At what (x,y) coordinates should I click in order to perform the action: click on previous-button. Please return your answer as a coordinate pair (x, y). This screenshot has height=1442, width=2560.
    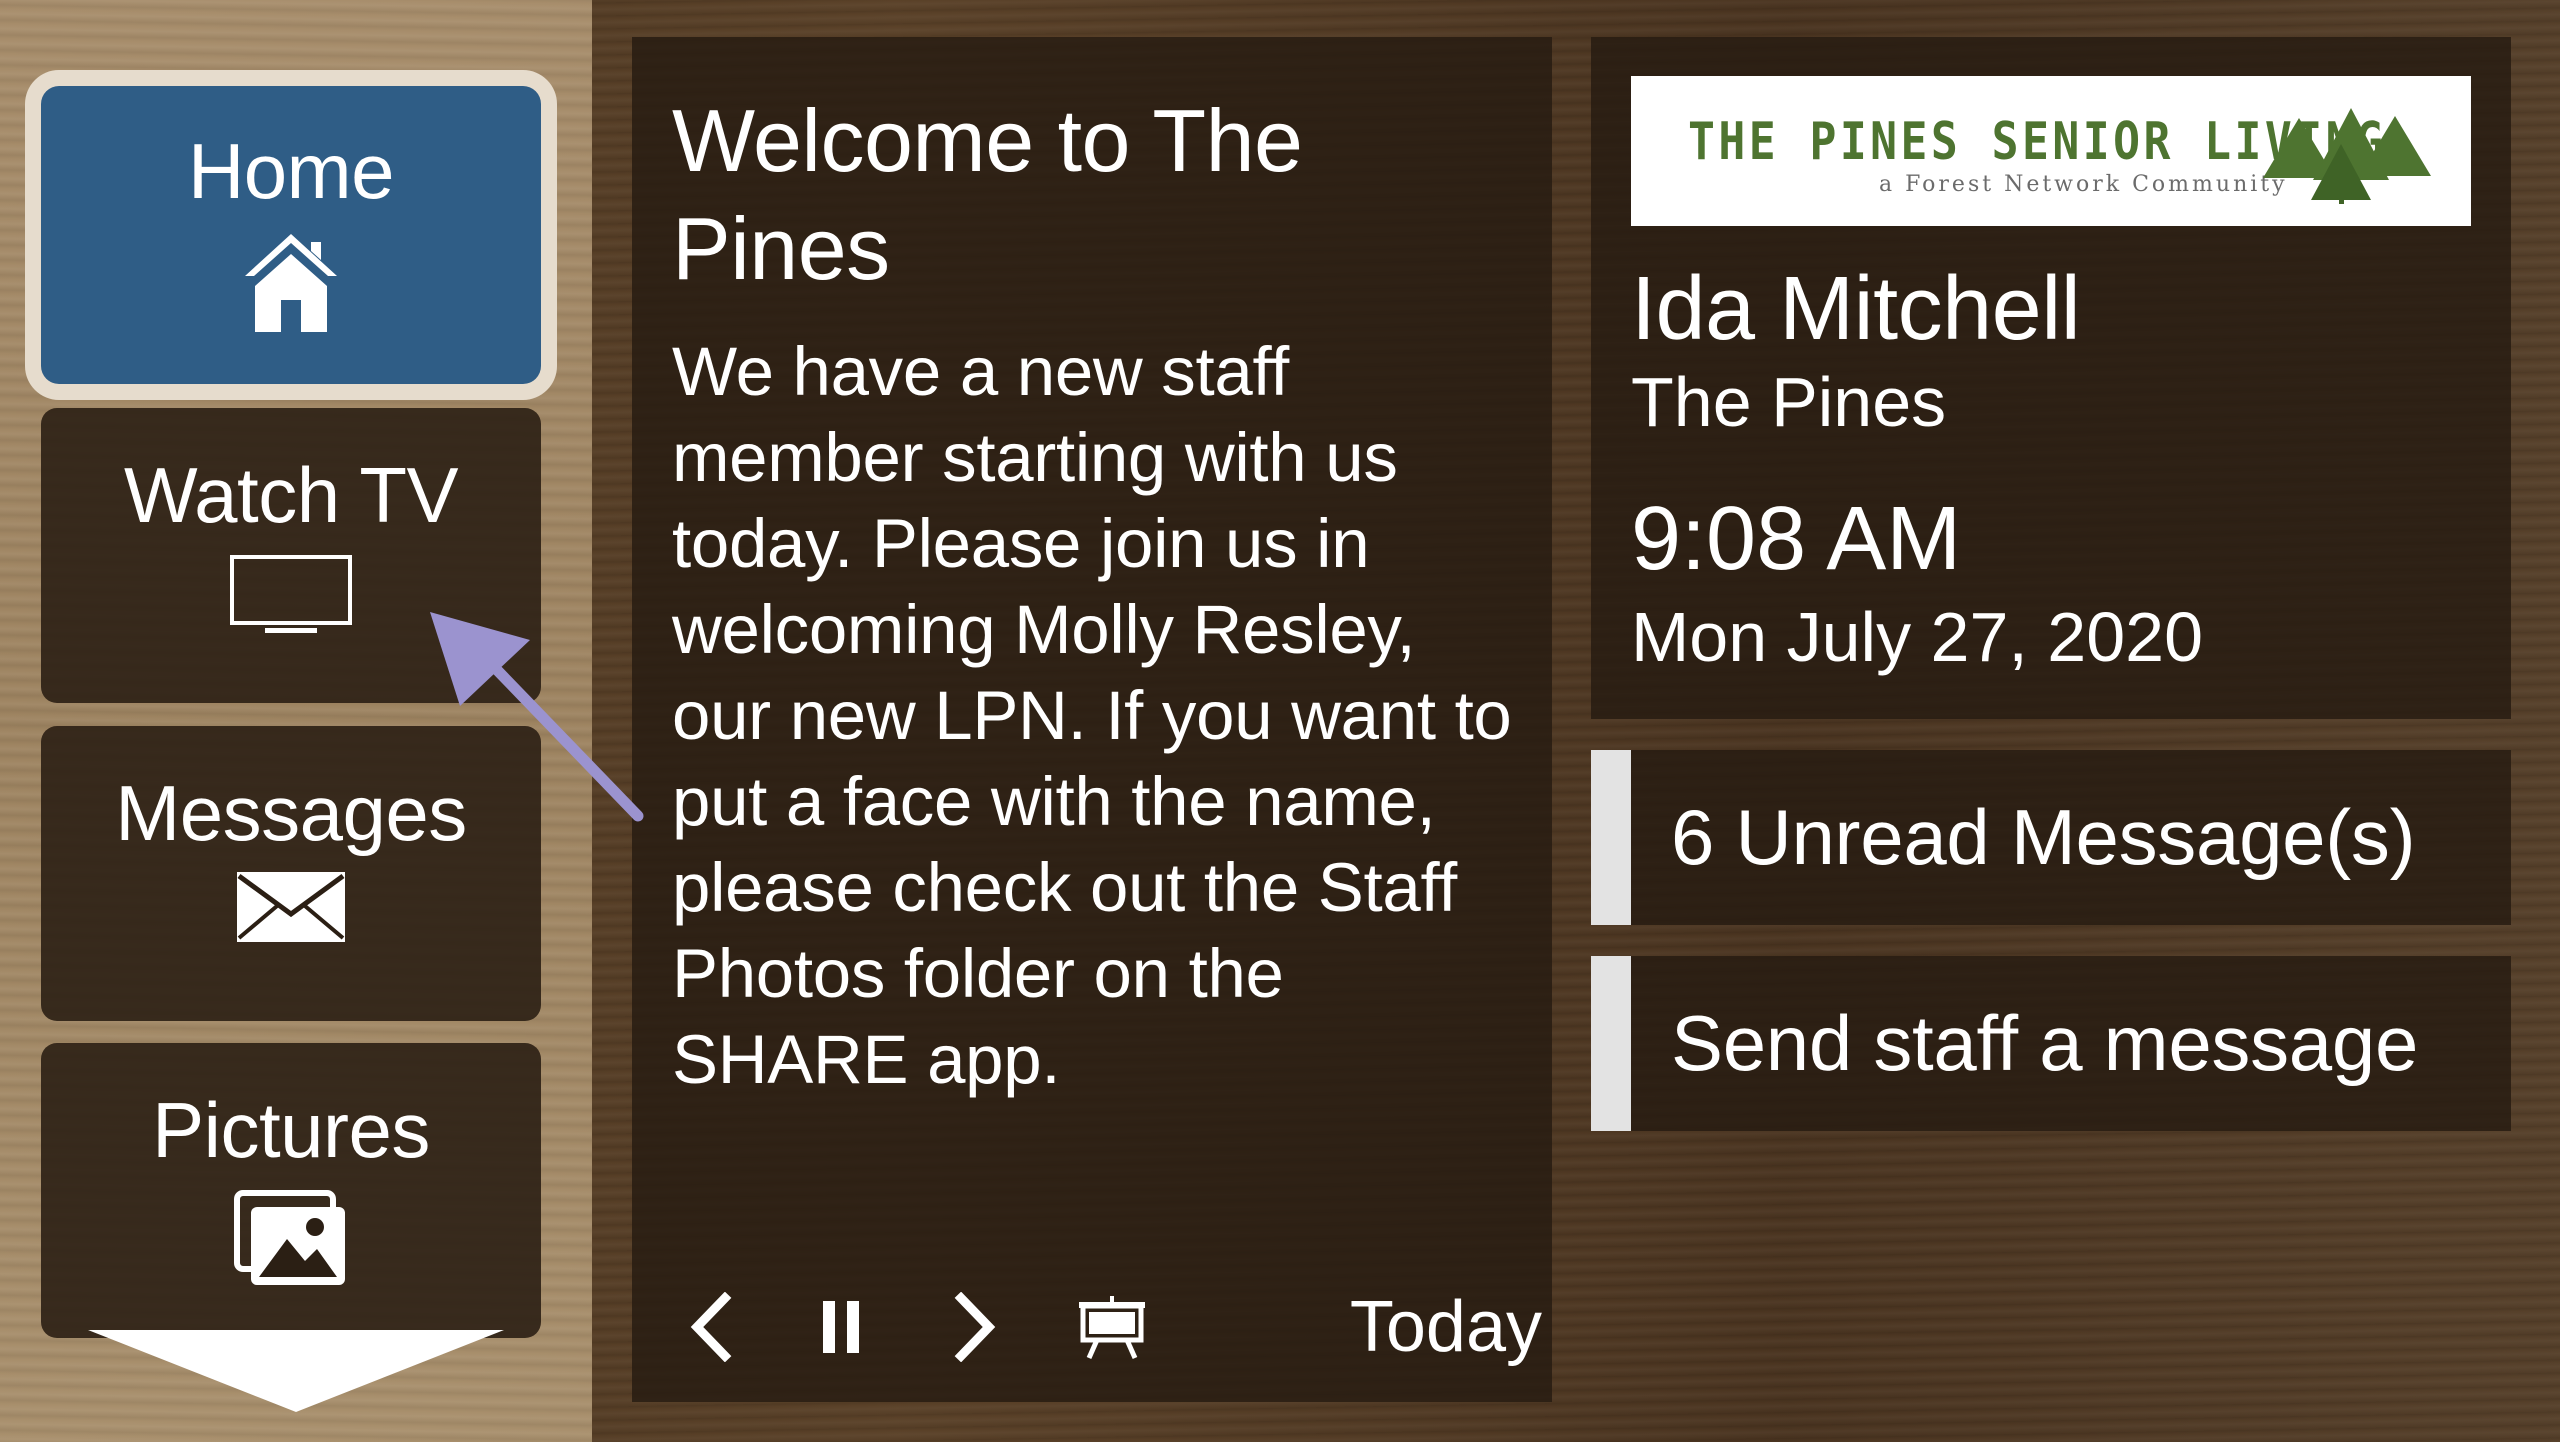
    Looking at the image, I should click on (712, 1327).